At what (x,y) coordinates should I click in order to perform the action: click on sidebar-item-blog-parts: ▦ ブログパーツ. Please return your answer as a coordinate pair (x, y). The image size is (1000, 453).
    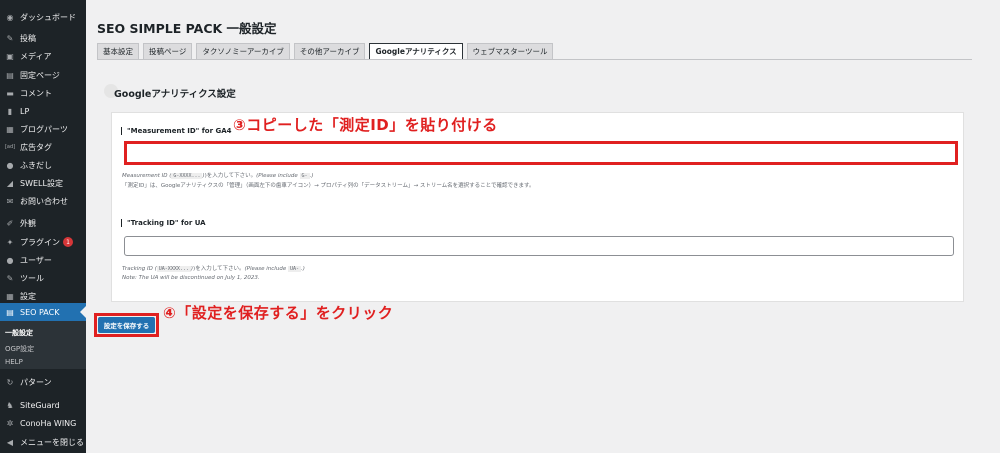
    Looking at the image, I should click on (43, 129).